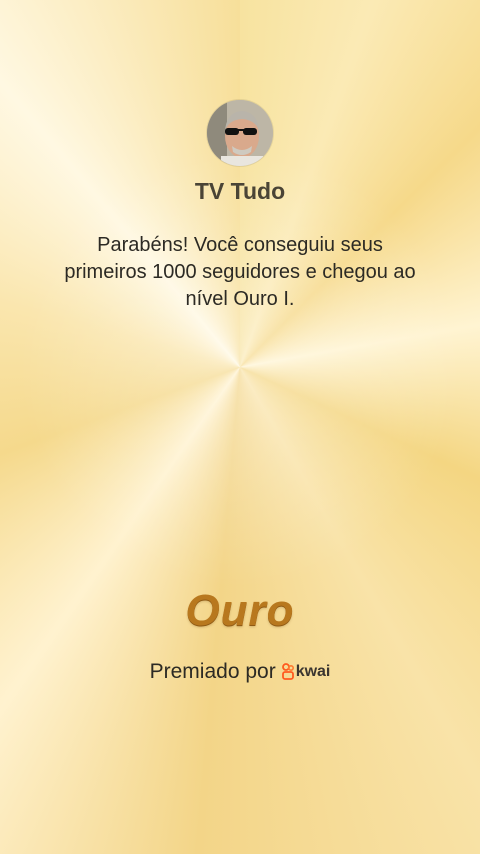 The image size is (480, 854). I want to click on kwai-logo-icon, so click(287, 671).